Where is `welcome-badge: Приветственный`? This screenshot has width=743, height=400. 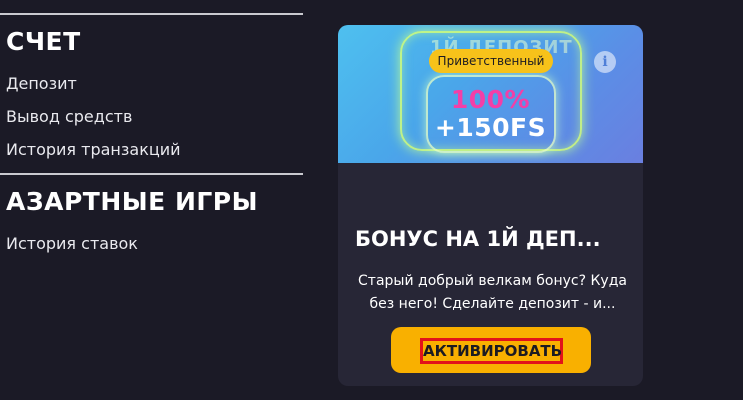 welcome-badge: Приветственный is located at coordinates (491, 61).